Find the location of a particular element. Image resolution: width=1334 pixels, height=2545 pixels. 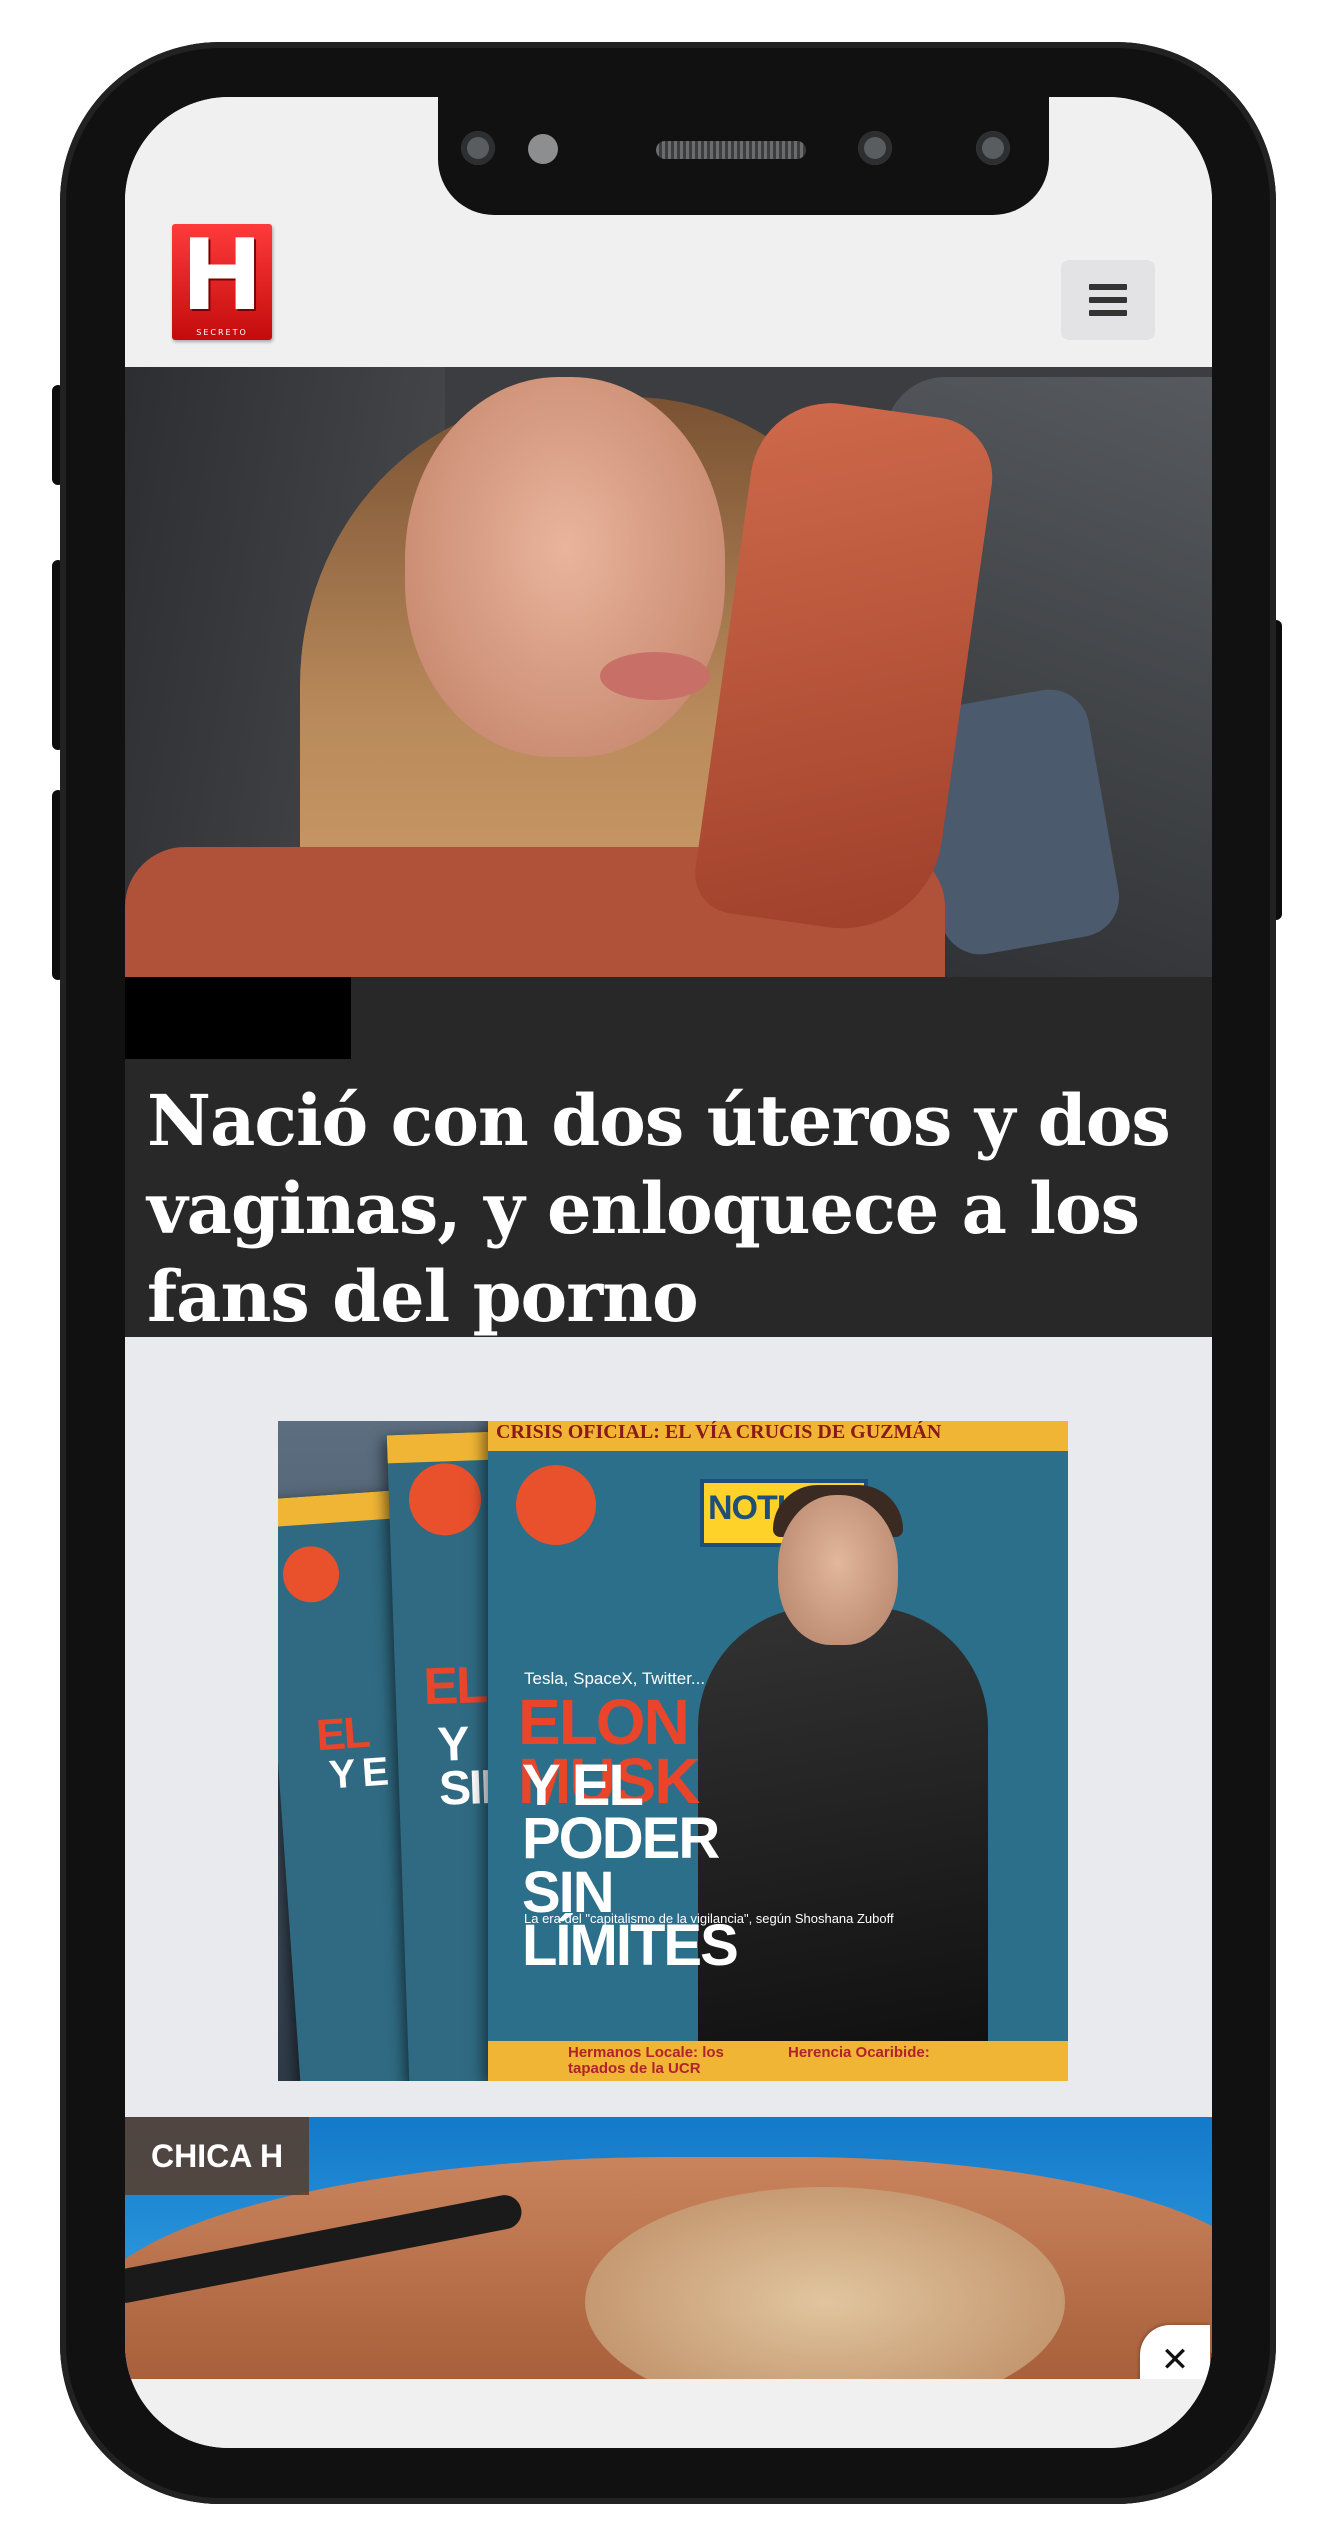

dot-projector-icon is located at coordinates (993, 148).